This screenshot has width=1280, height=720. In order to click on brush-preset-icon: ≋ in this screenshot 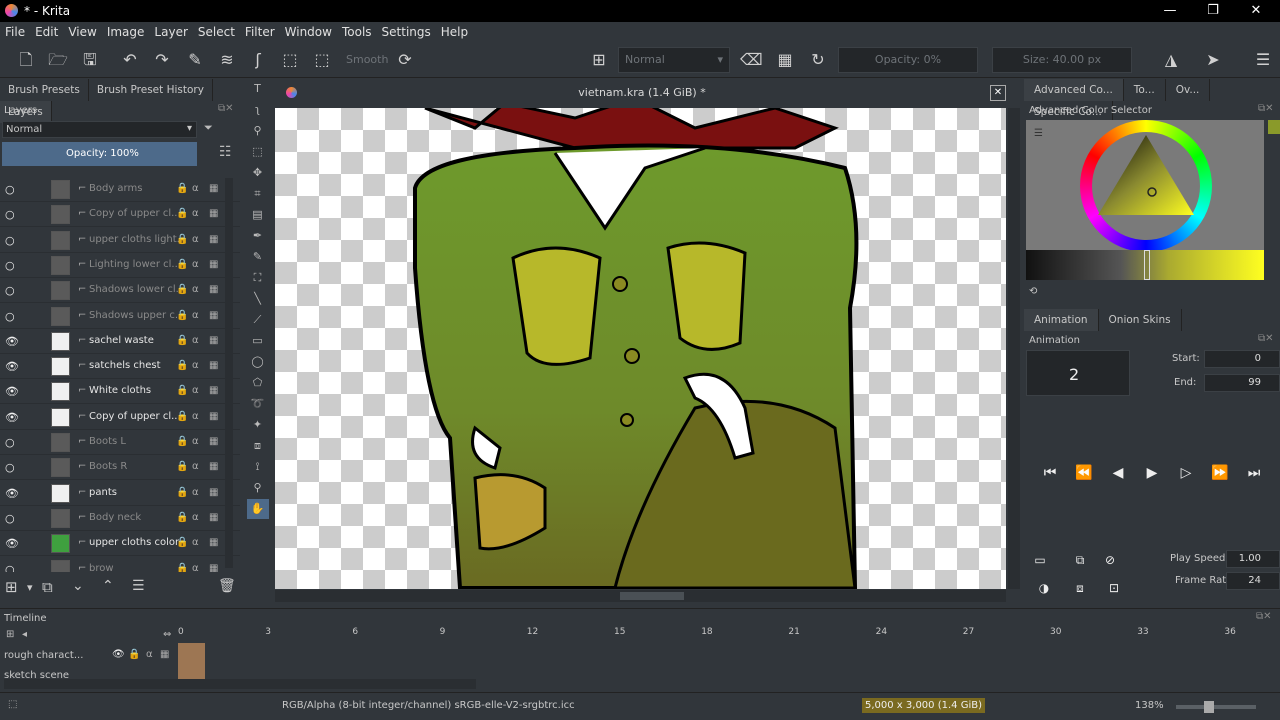, I will do `click(227, 60)`.